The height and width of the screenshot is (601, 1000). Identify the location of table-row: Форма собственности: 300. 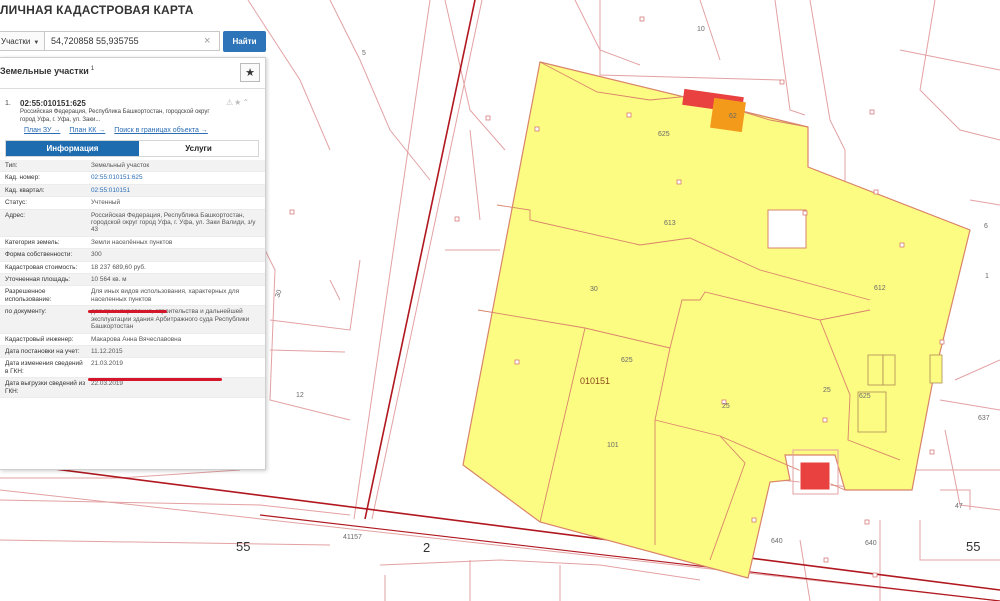
(132, 255).